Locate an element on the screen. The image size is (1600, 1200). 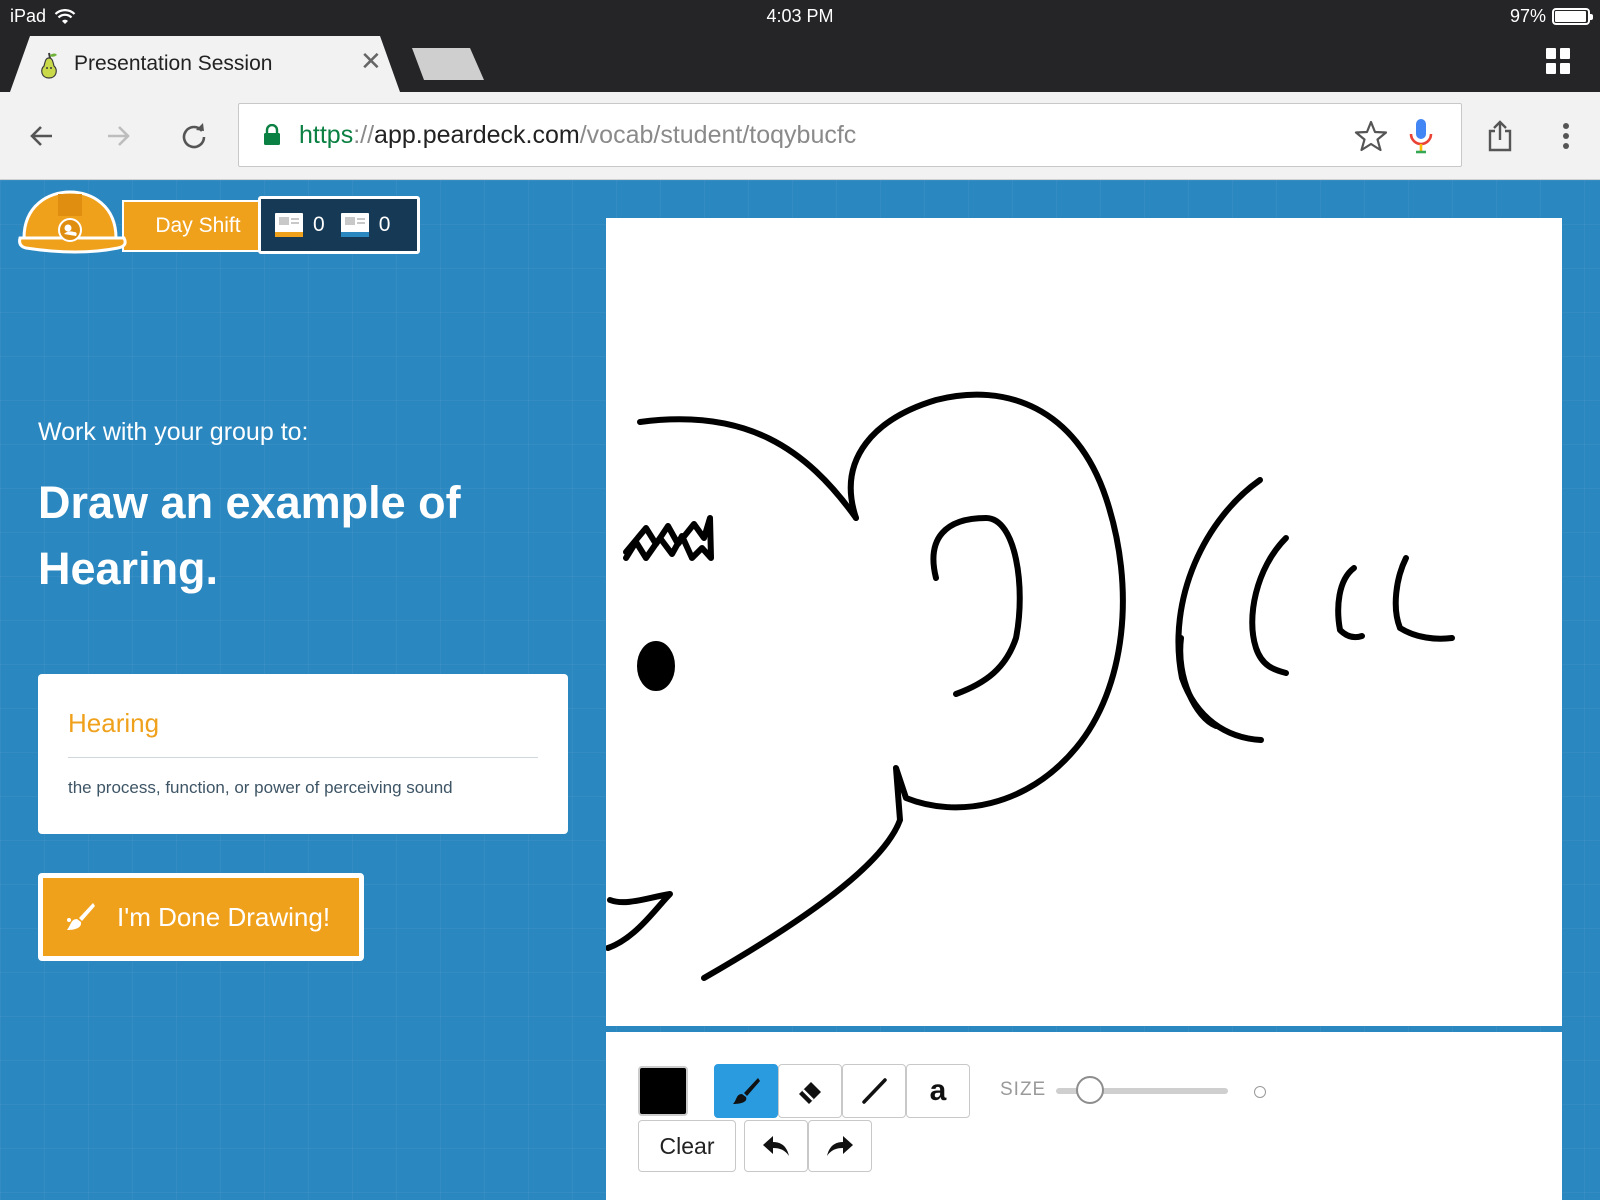
redo-icon is located at coordinates (840, 1146).